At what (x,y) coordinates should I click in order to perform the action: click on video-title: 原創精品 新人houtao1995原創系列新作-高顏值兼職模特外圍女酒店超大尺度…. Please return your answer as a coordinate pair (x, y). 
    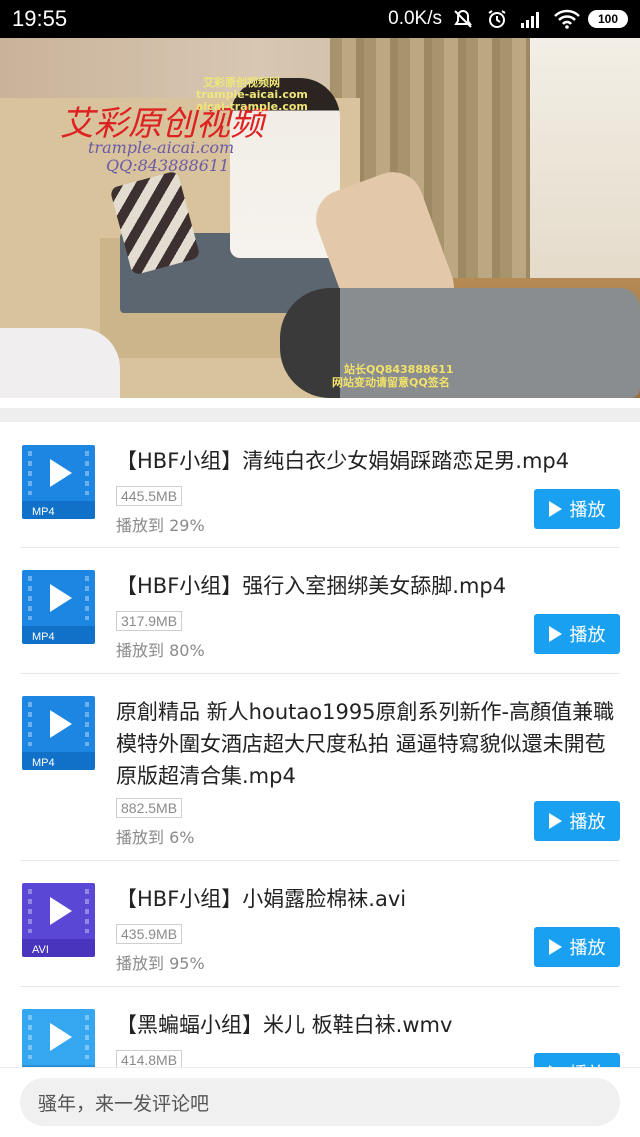
    Looking at the image, I should click on (368, 744).